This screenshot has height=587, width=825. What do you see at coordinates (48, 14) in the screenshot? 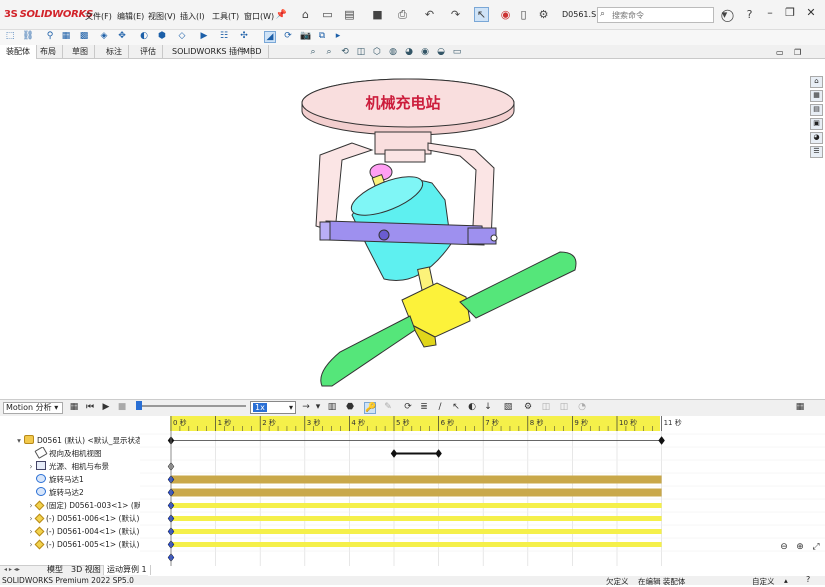
I see `solidworks-logo: 3S SOLIDWORKS` at bounding box center [48, 14].